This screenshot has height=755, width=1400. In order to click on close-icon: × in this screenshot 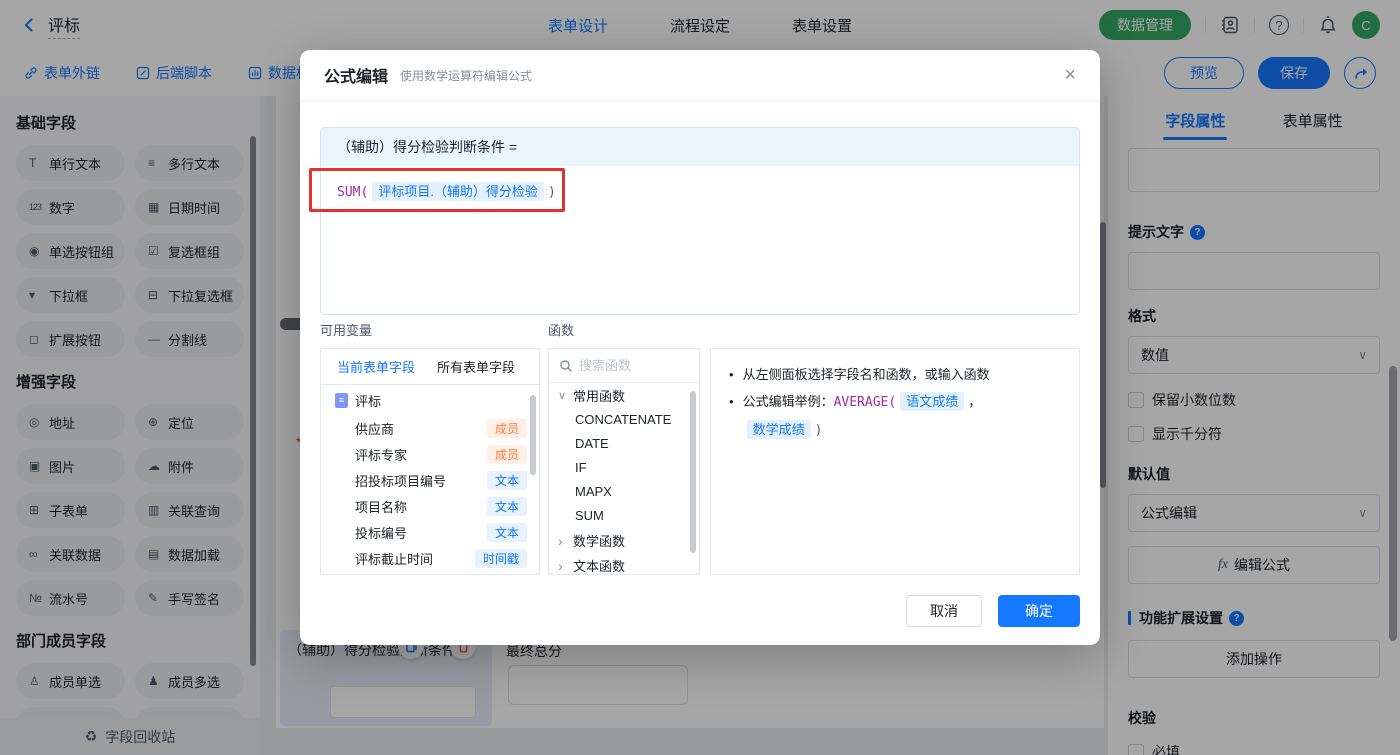, I will do `click(1070, 75)`.